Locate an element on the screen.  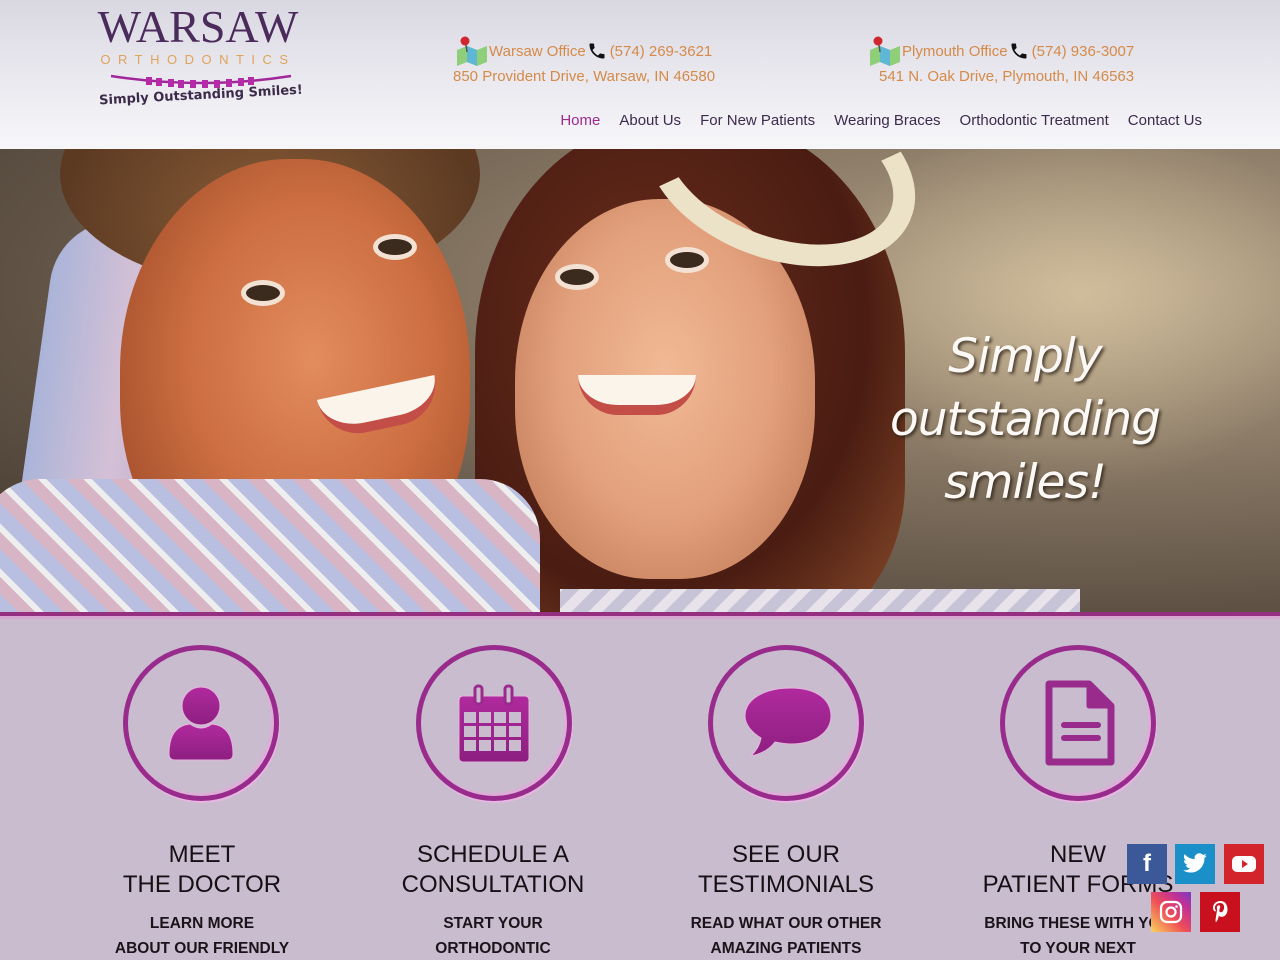
feature-desc-line: READ WHAT OUR OTHER is located at coordinates (786, 923).